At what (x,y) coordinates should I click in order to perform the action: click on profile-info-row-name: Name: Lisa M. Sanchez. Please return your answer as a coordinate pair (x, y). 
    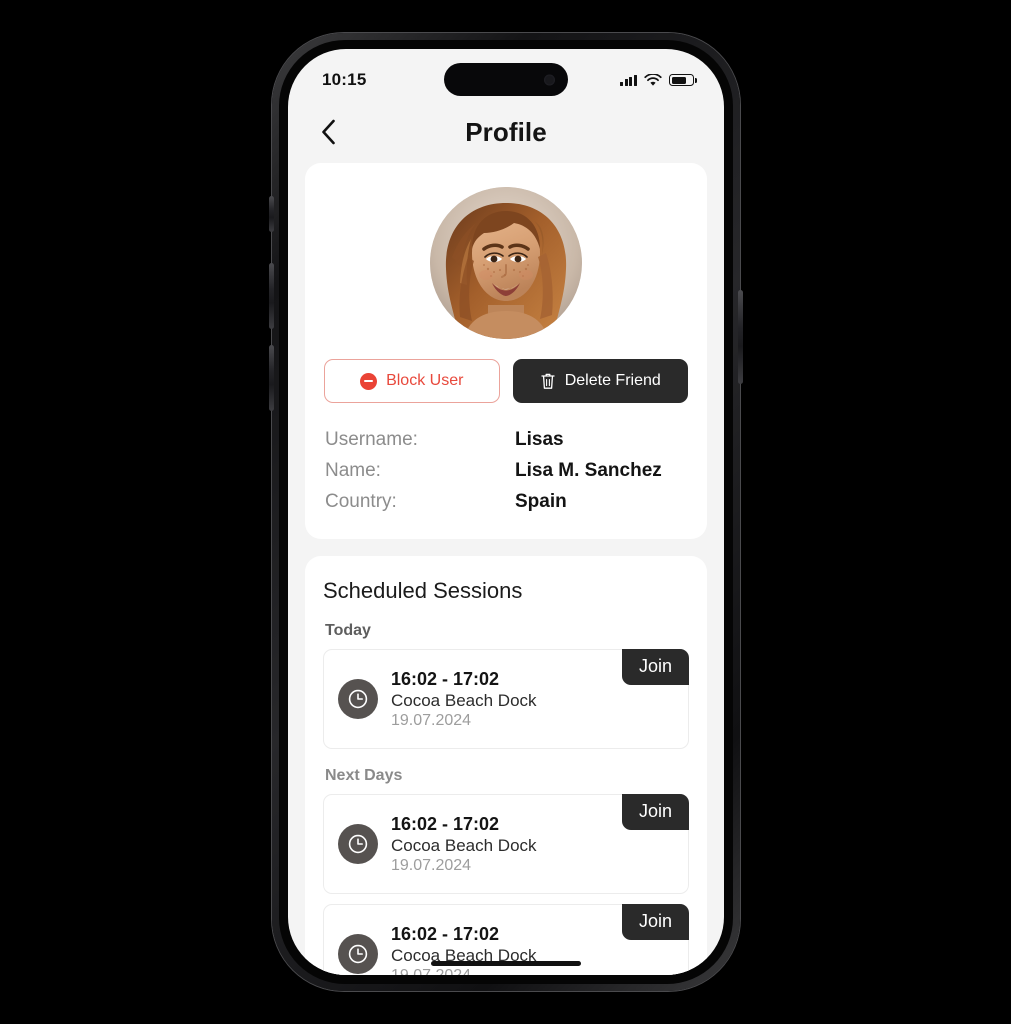
    Looking at the image, I should click on (506, 471).